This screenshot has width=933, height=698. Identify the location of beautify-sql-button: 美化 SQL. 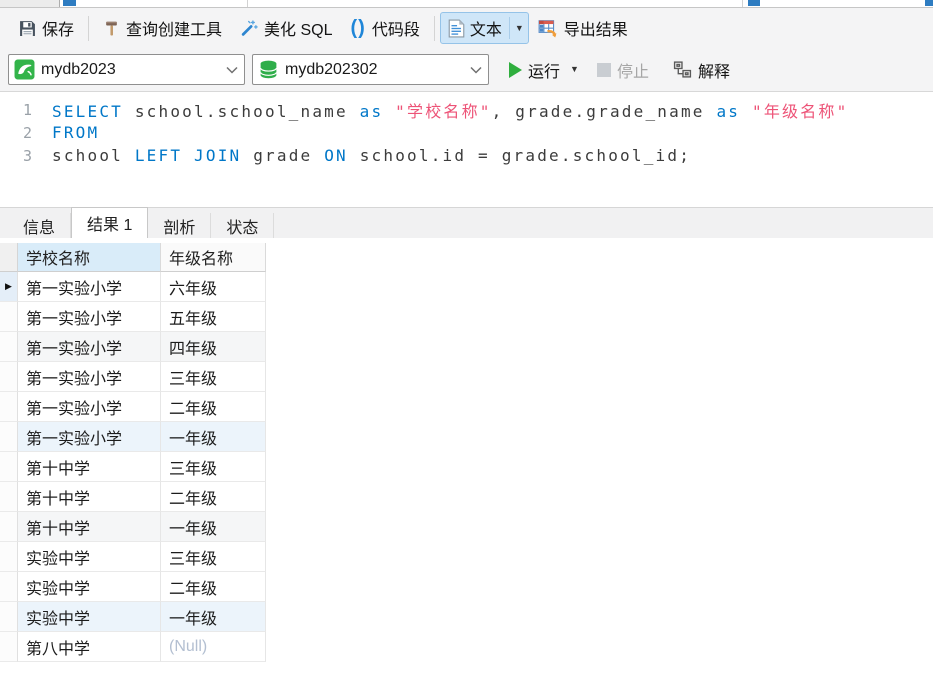
(286, 28).